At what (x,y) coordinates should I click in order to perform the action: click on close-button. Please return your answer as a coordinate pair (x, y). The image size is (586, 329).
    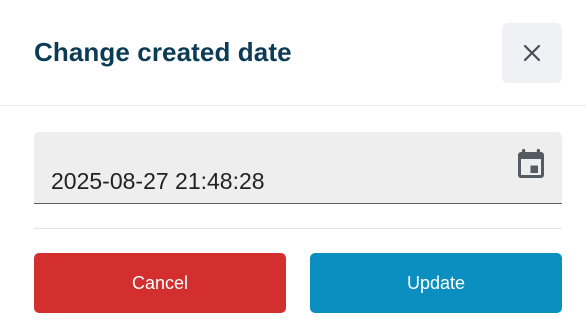
    Looking at the image, I should click on (532, 53).